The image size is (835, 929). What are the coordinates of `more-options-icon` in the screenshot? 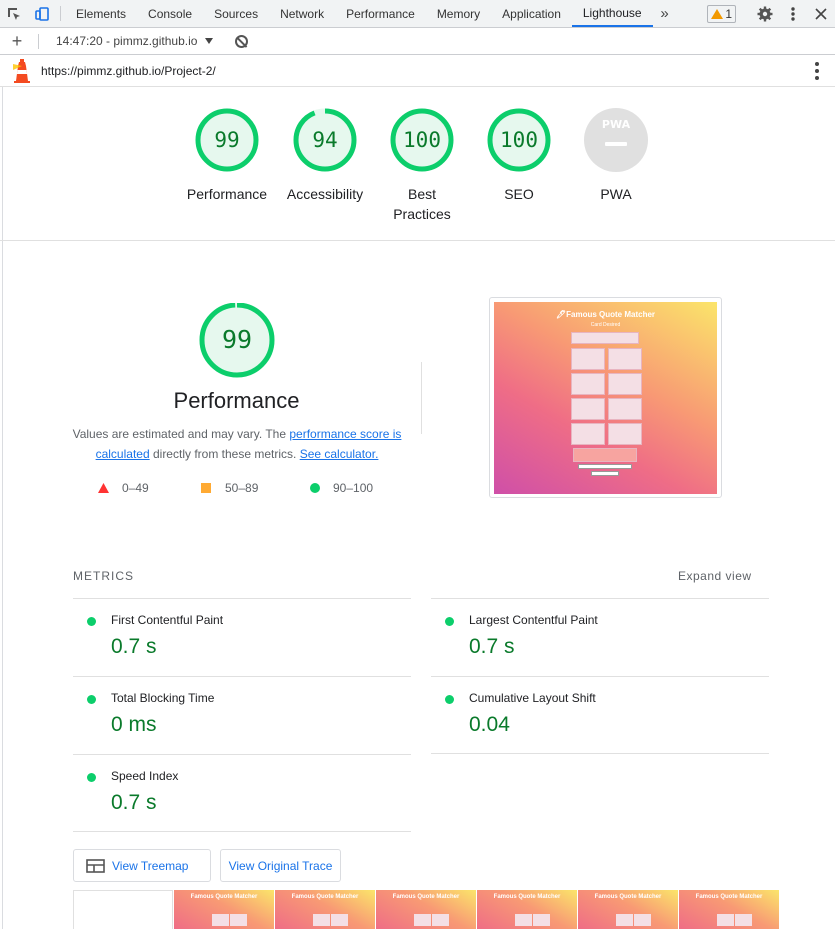 It's located at (793, 13).